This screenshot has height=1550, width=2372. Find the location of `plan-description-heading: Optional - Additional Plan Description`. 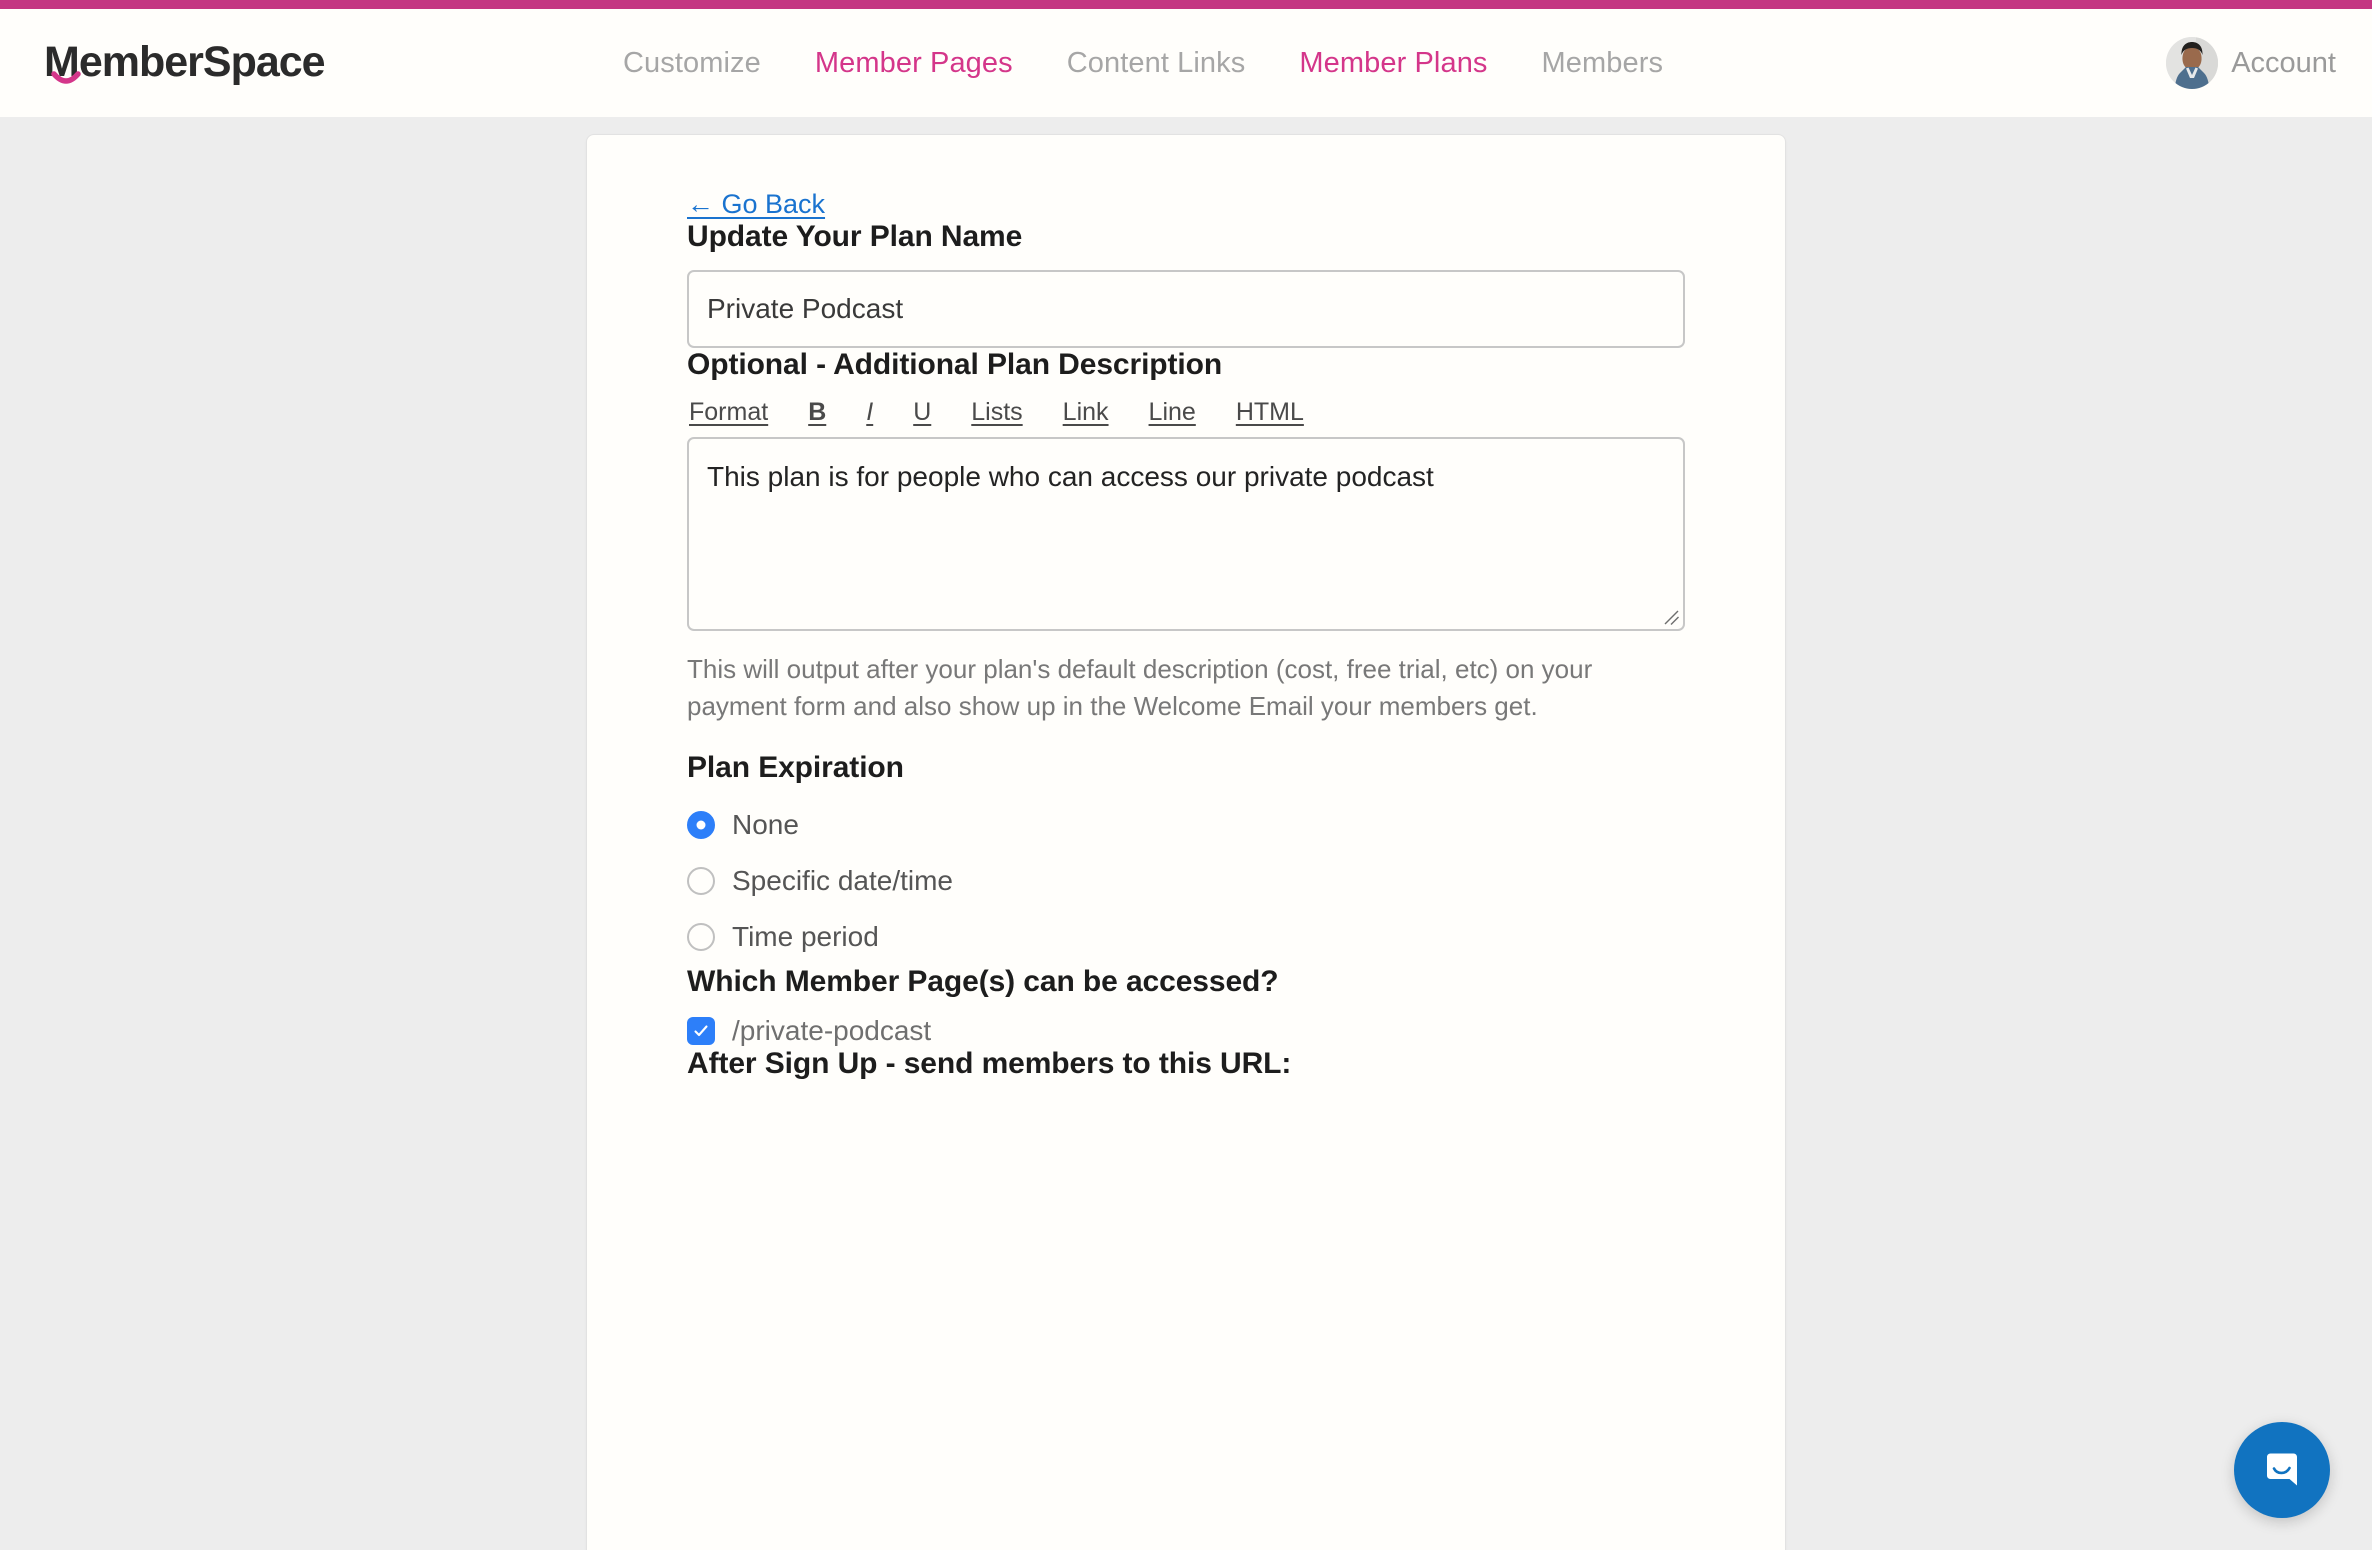

plan-description-heading: Optional - Additional Plan Description is located at coordinates (955, 364).